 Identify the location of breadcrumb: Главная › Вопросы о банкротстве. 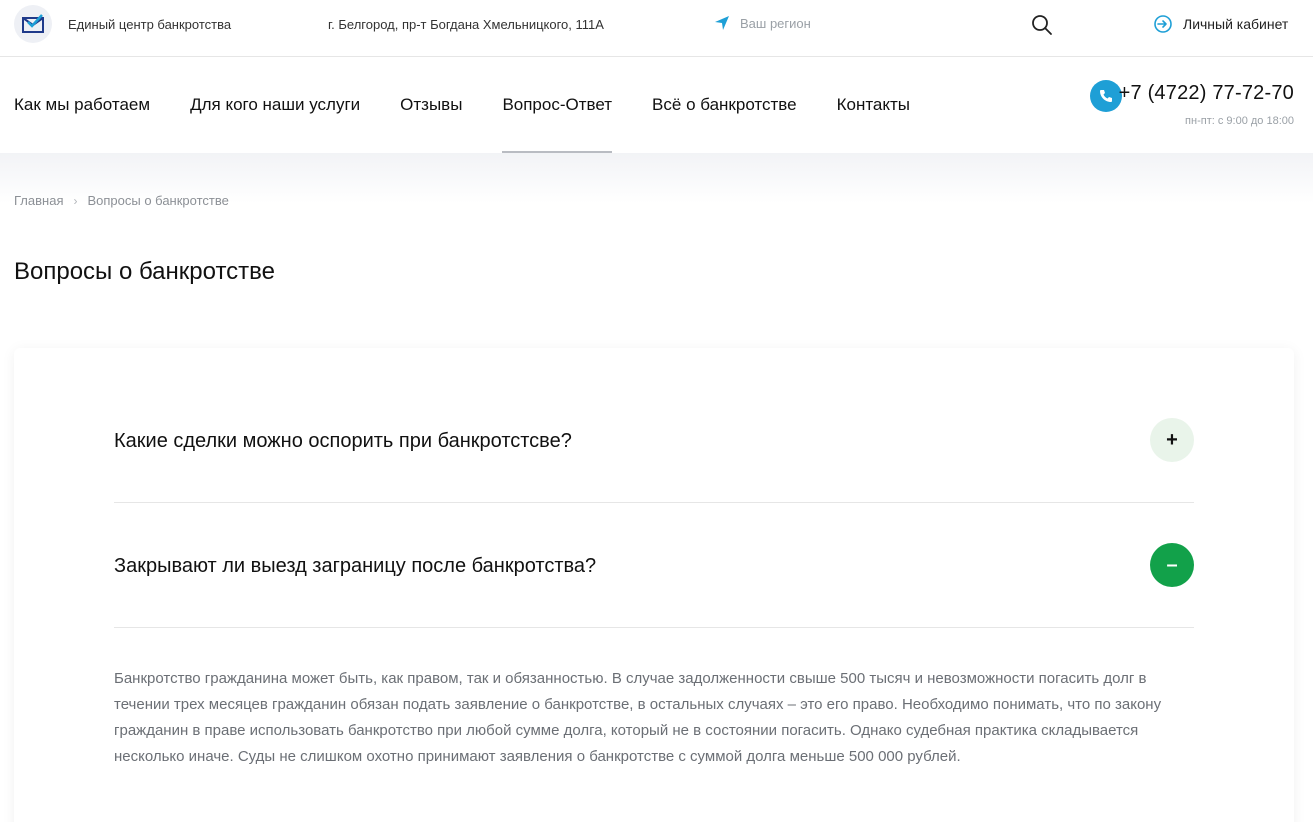
(121, 200).